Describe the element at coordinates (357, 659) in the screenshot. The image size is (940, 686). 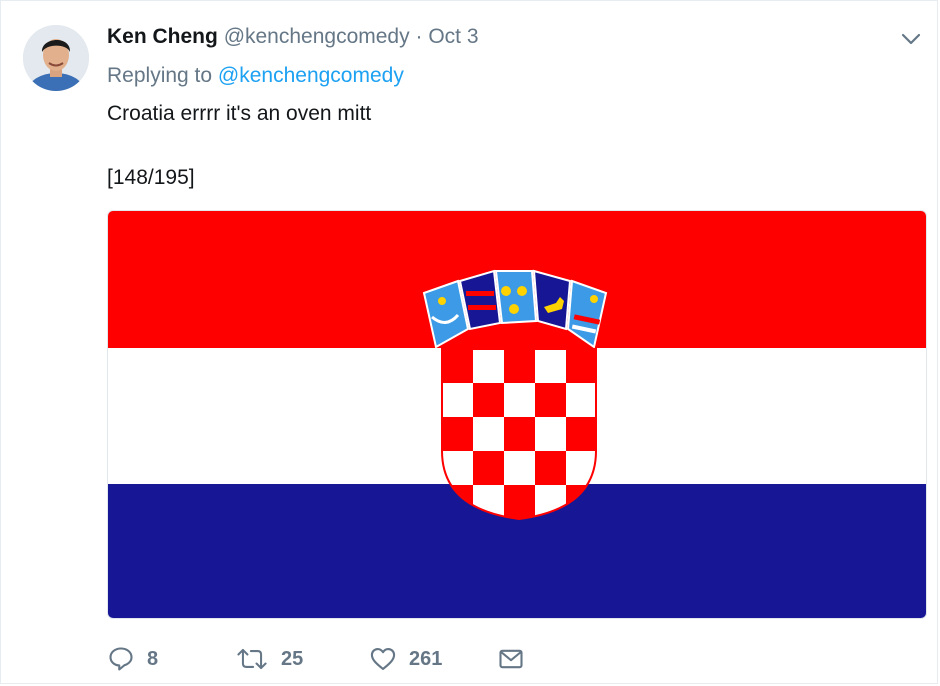
I see `tweet-actions: 8 25 261` at that location.